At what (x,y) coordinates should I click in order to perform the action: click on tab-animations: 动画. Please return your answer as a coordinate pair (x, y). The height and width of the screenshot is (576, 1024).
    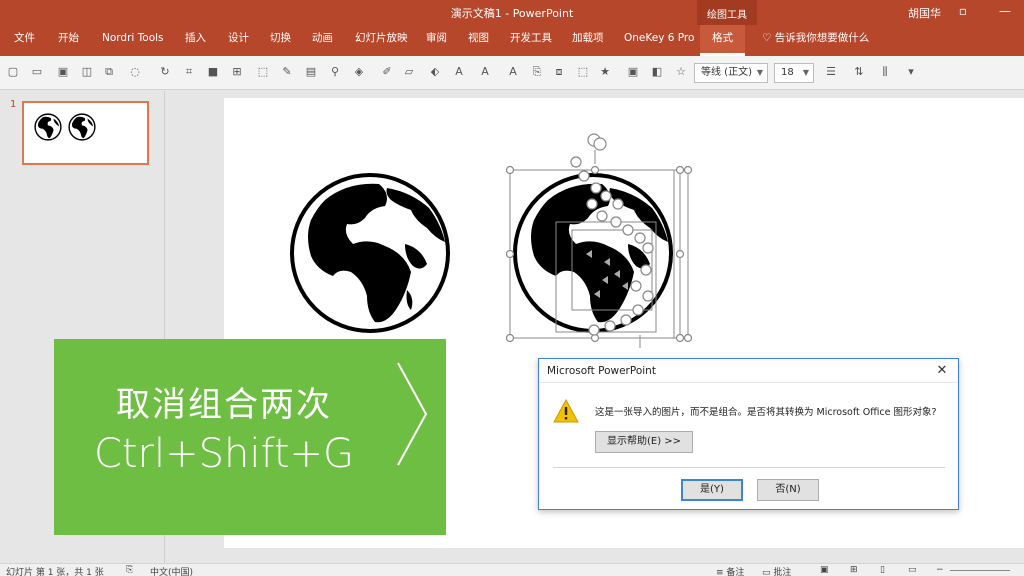
    Looking at the image, I should click on (322, 40).